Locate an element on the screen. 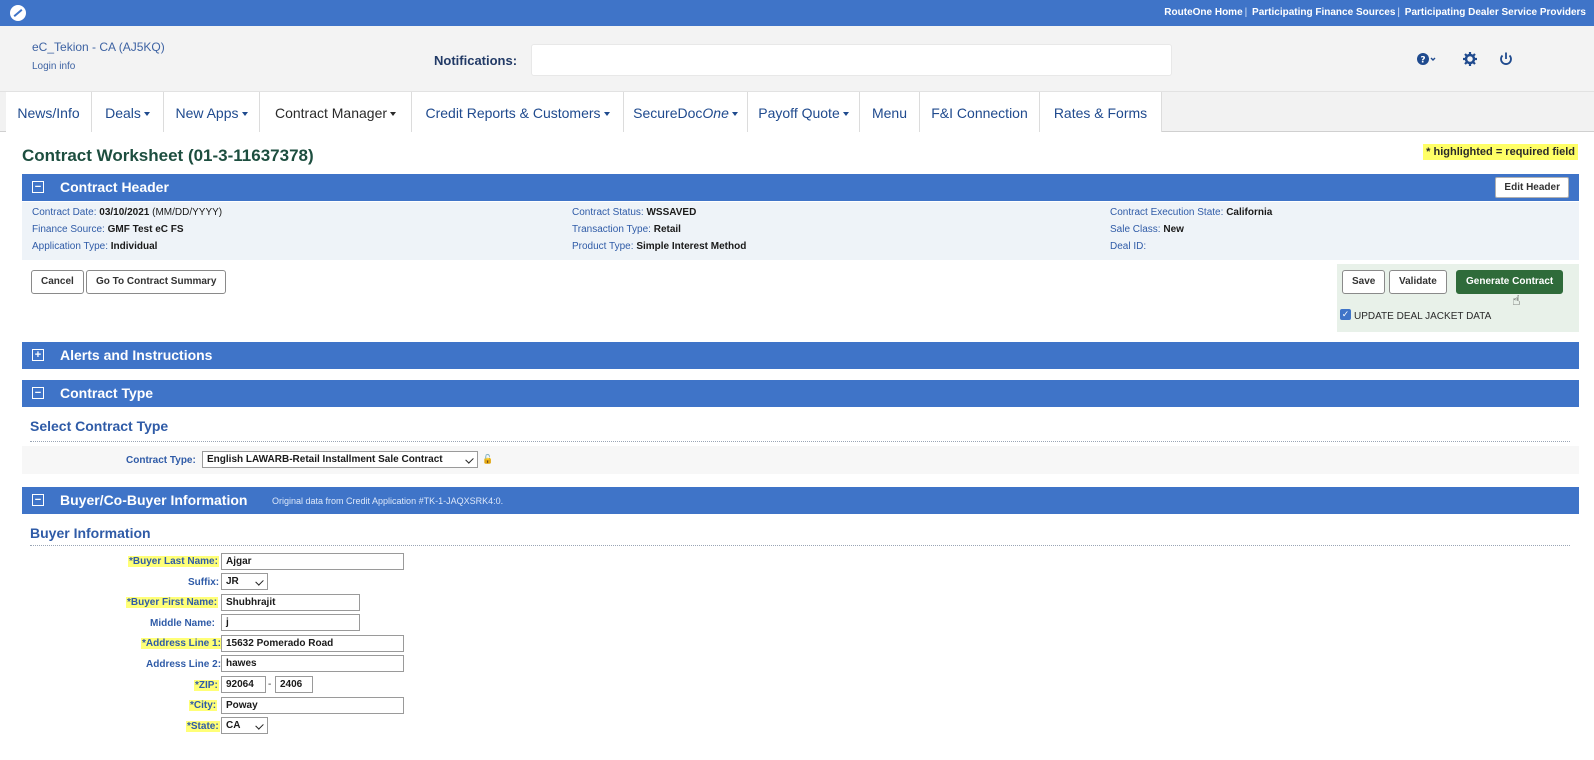  page-title: Contract Worksheet (01-3-11637378) is located at coordinates (168, 155).